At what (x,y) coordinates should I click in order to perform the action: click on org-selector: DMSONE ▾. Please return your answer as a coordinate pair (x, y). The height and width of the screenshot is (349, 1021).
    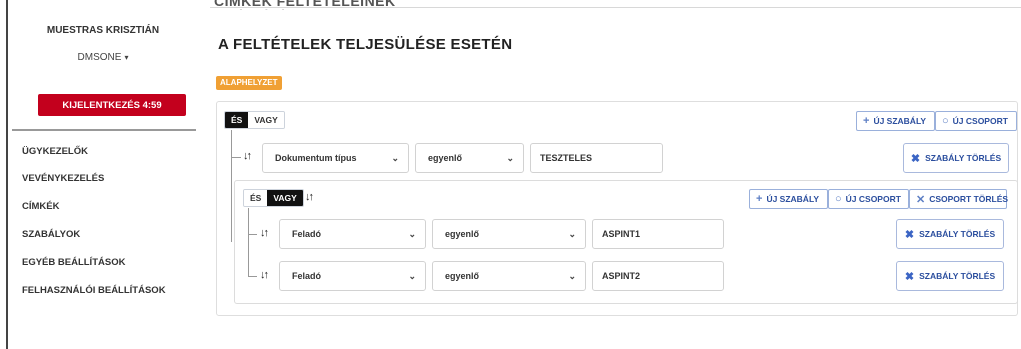
    Looking at the image, I should click on (103, 57).